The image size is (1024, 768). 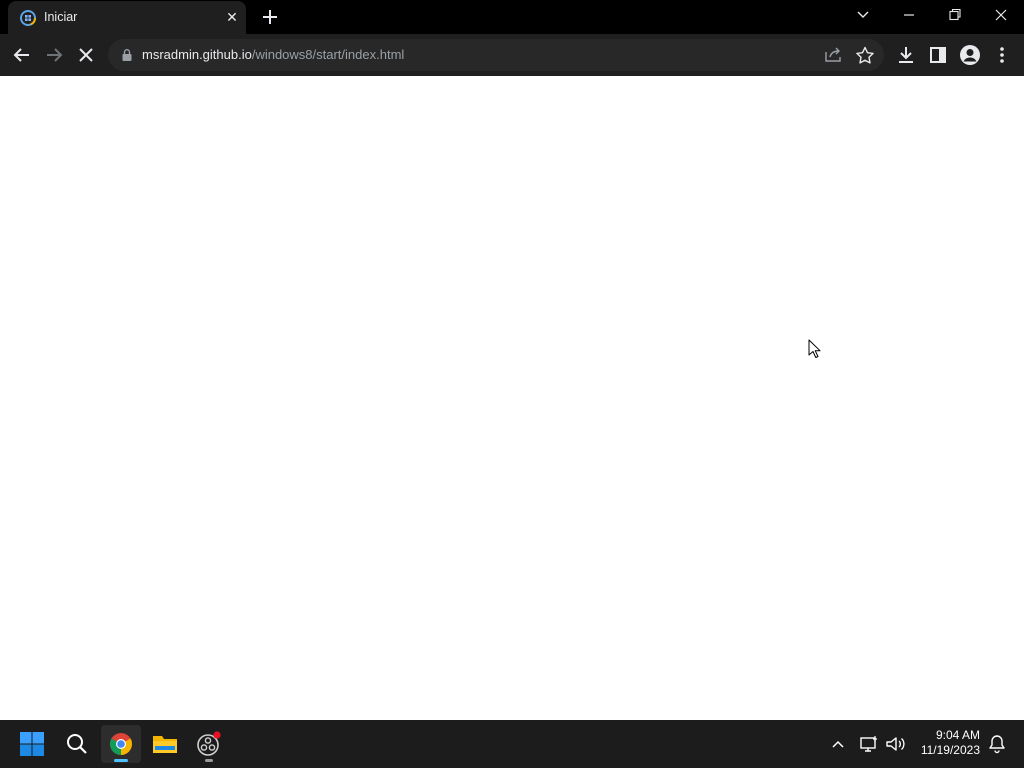 I want to click on volume-icon, so click(x=895, y=744).